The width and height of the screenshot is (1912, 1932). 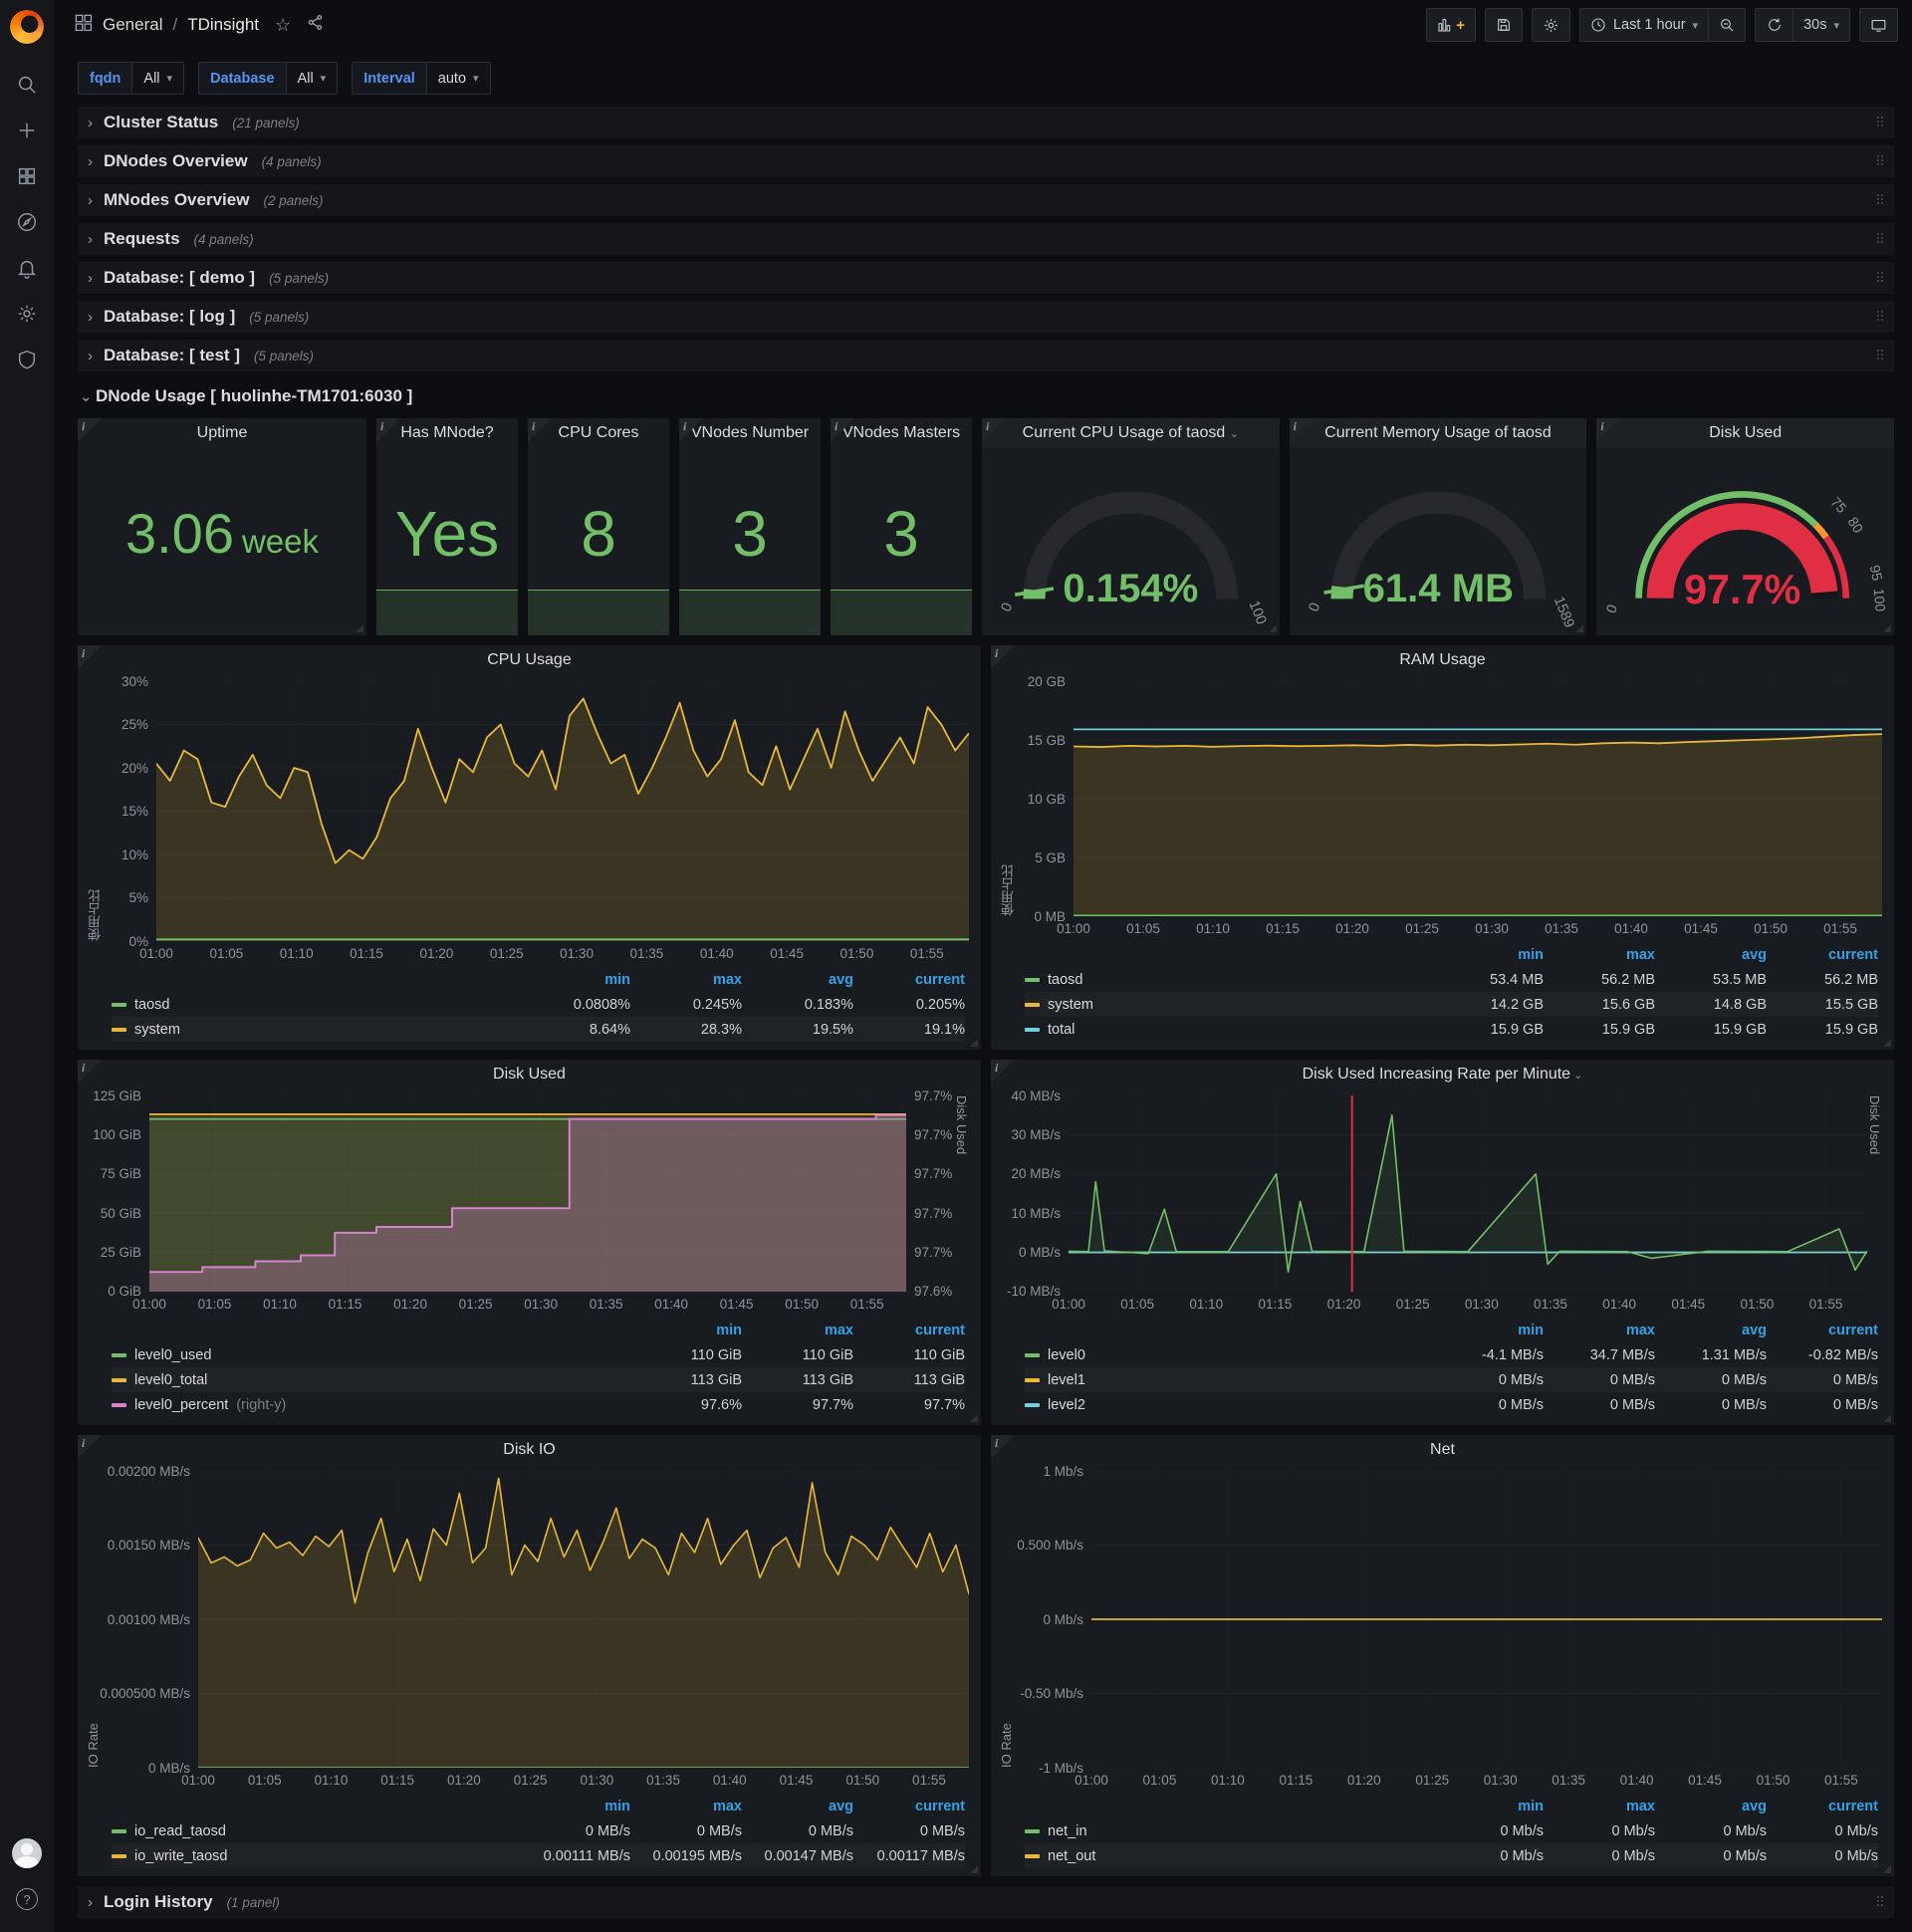 I want to click on grafana-logo, so click(x=27, y=27).